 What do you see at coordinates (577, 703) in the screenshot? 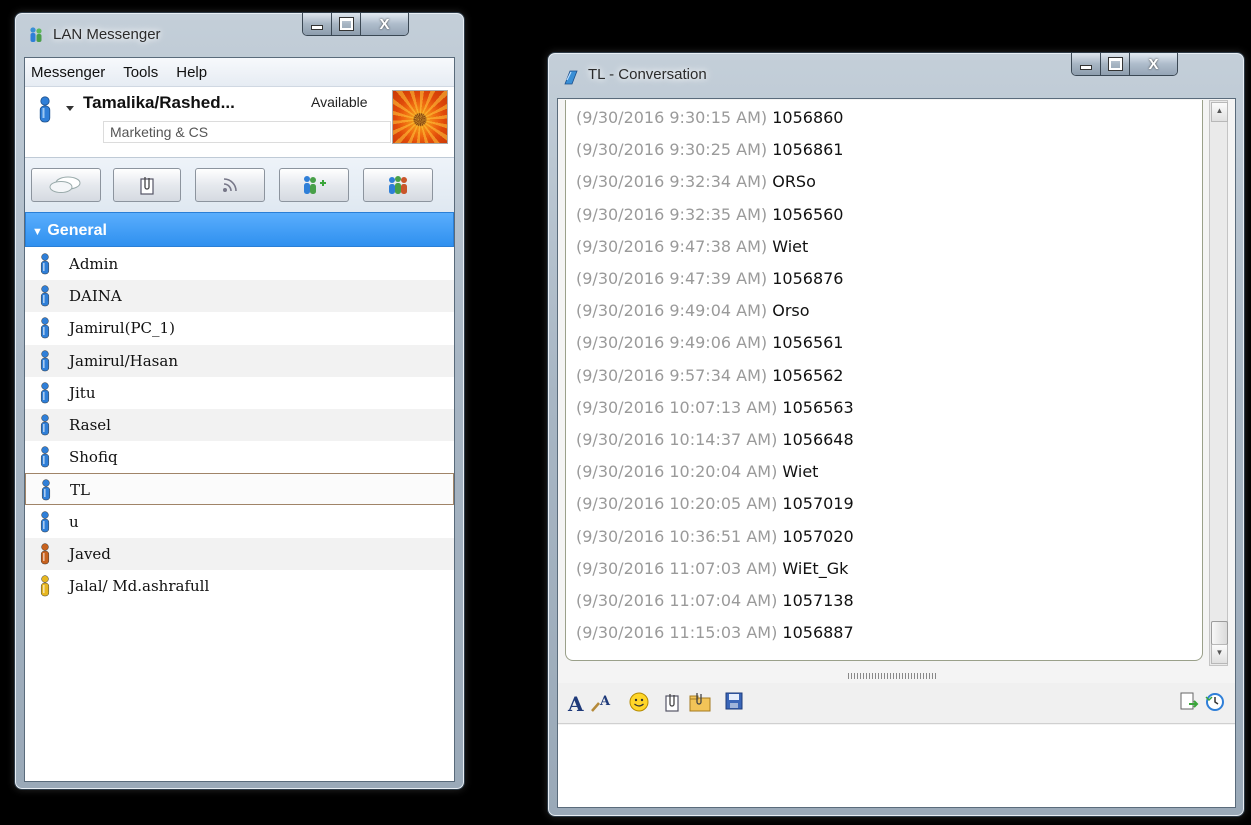
I see `font-icon: A` at bounding box center [577, 703].